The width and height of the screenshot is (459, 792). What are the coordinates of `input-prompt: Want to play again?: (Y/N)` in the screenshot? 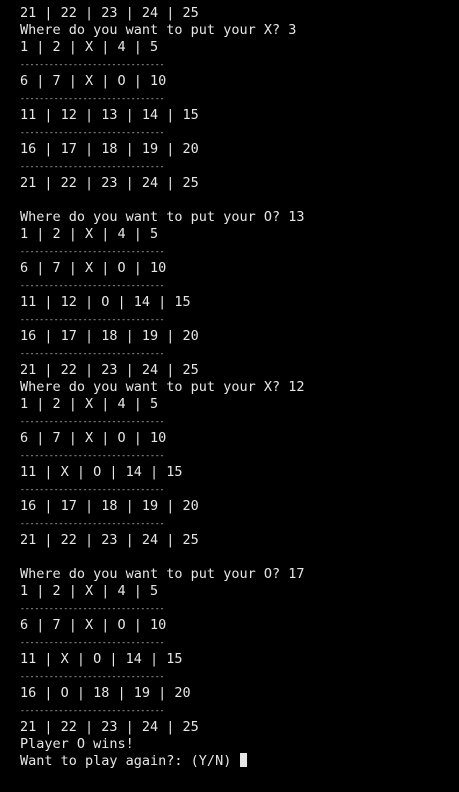 It's located at (238, 761).